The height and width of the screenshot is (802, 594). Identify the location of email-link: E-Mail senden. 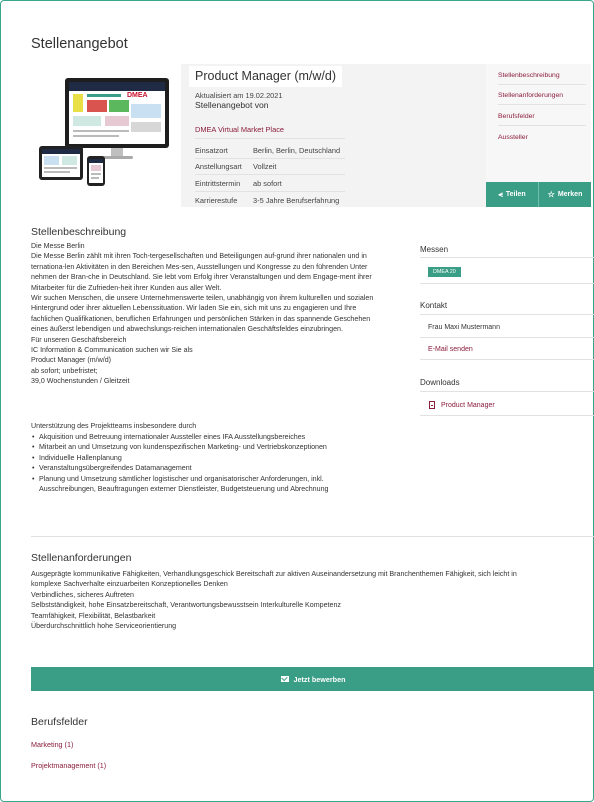
(450, 349).